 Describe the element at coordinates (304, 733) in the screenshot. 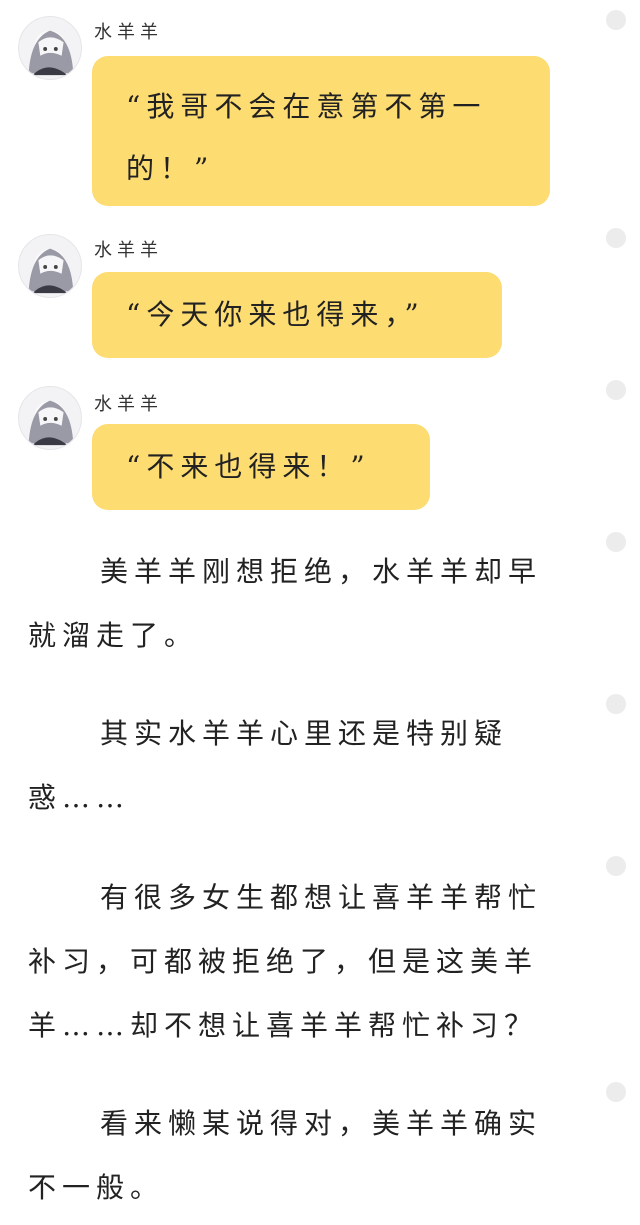

I see `narration-line: 其实水羊羊心里还是特别疑` at that location.